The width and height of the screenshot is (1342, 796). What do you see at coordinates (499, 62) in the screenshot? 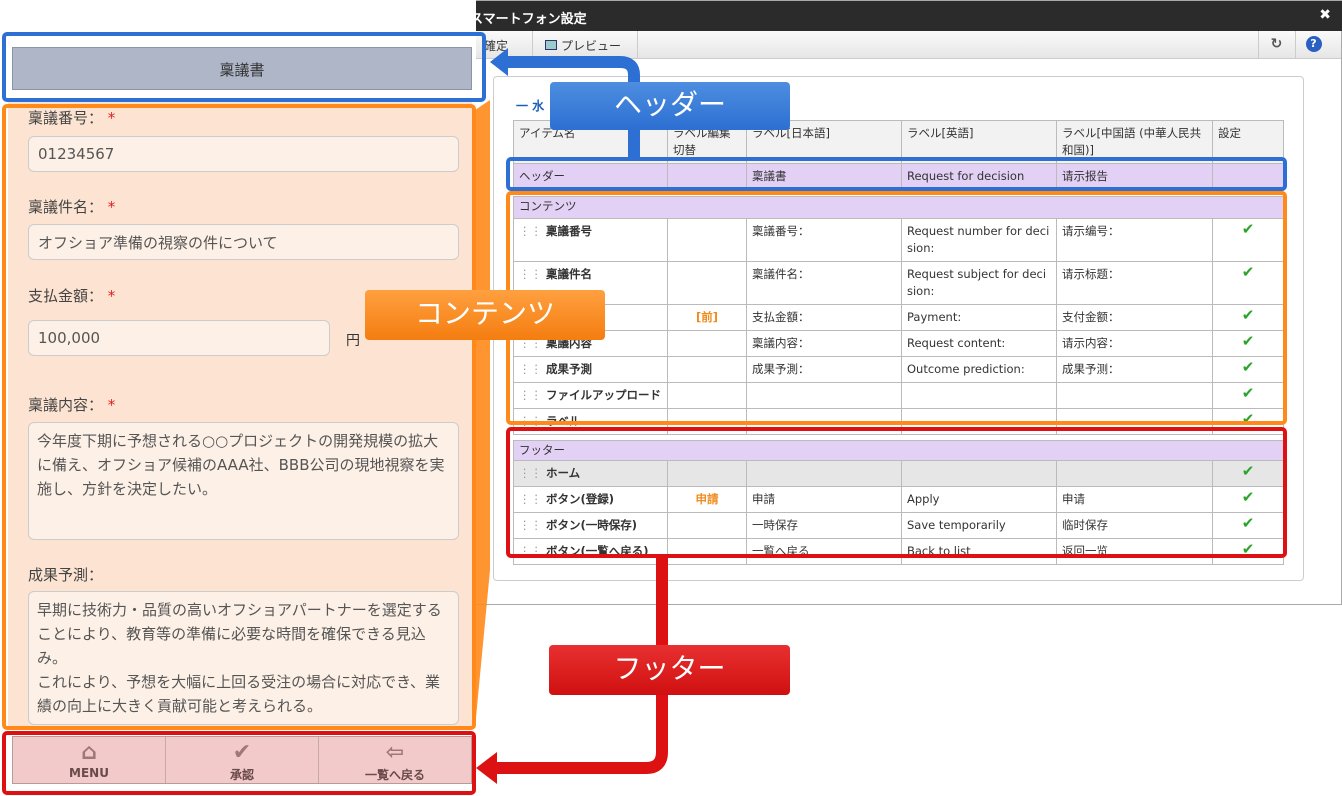
I see `header-arrowhead` at bounding box center [499, 62].